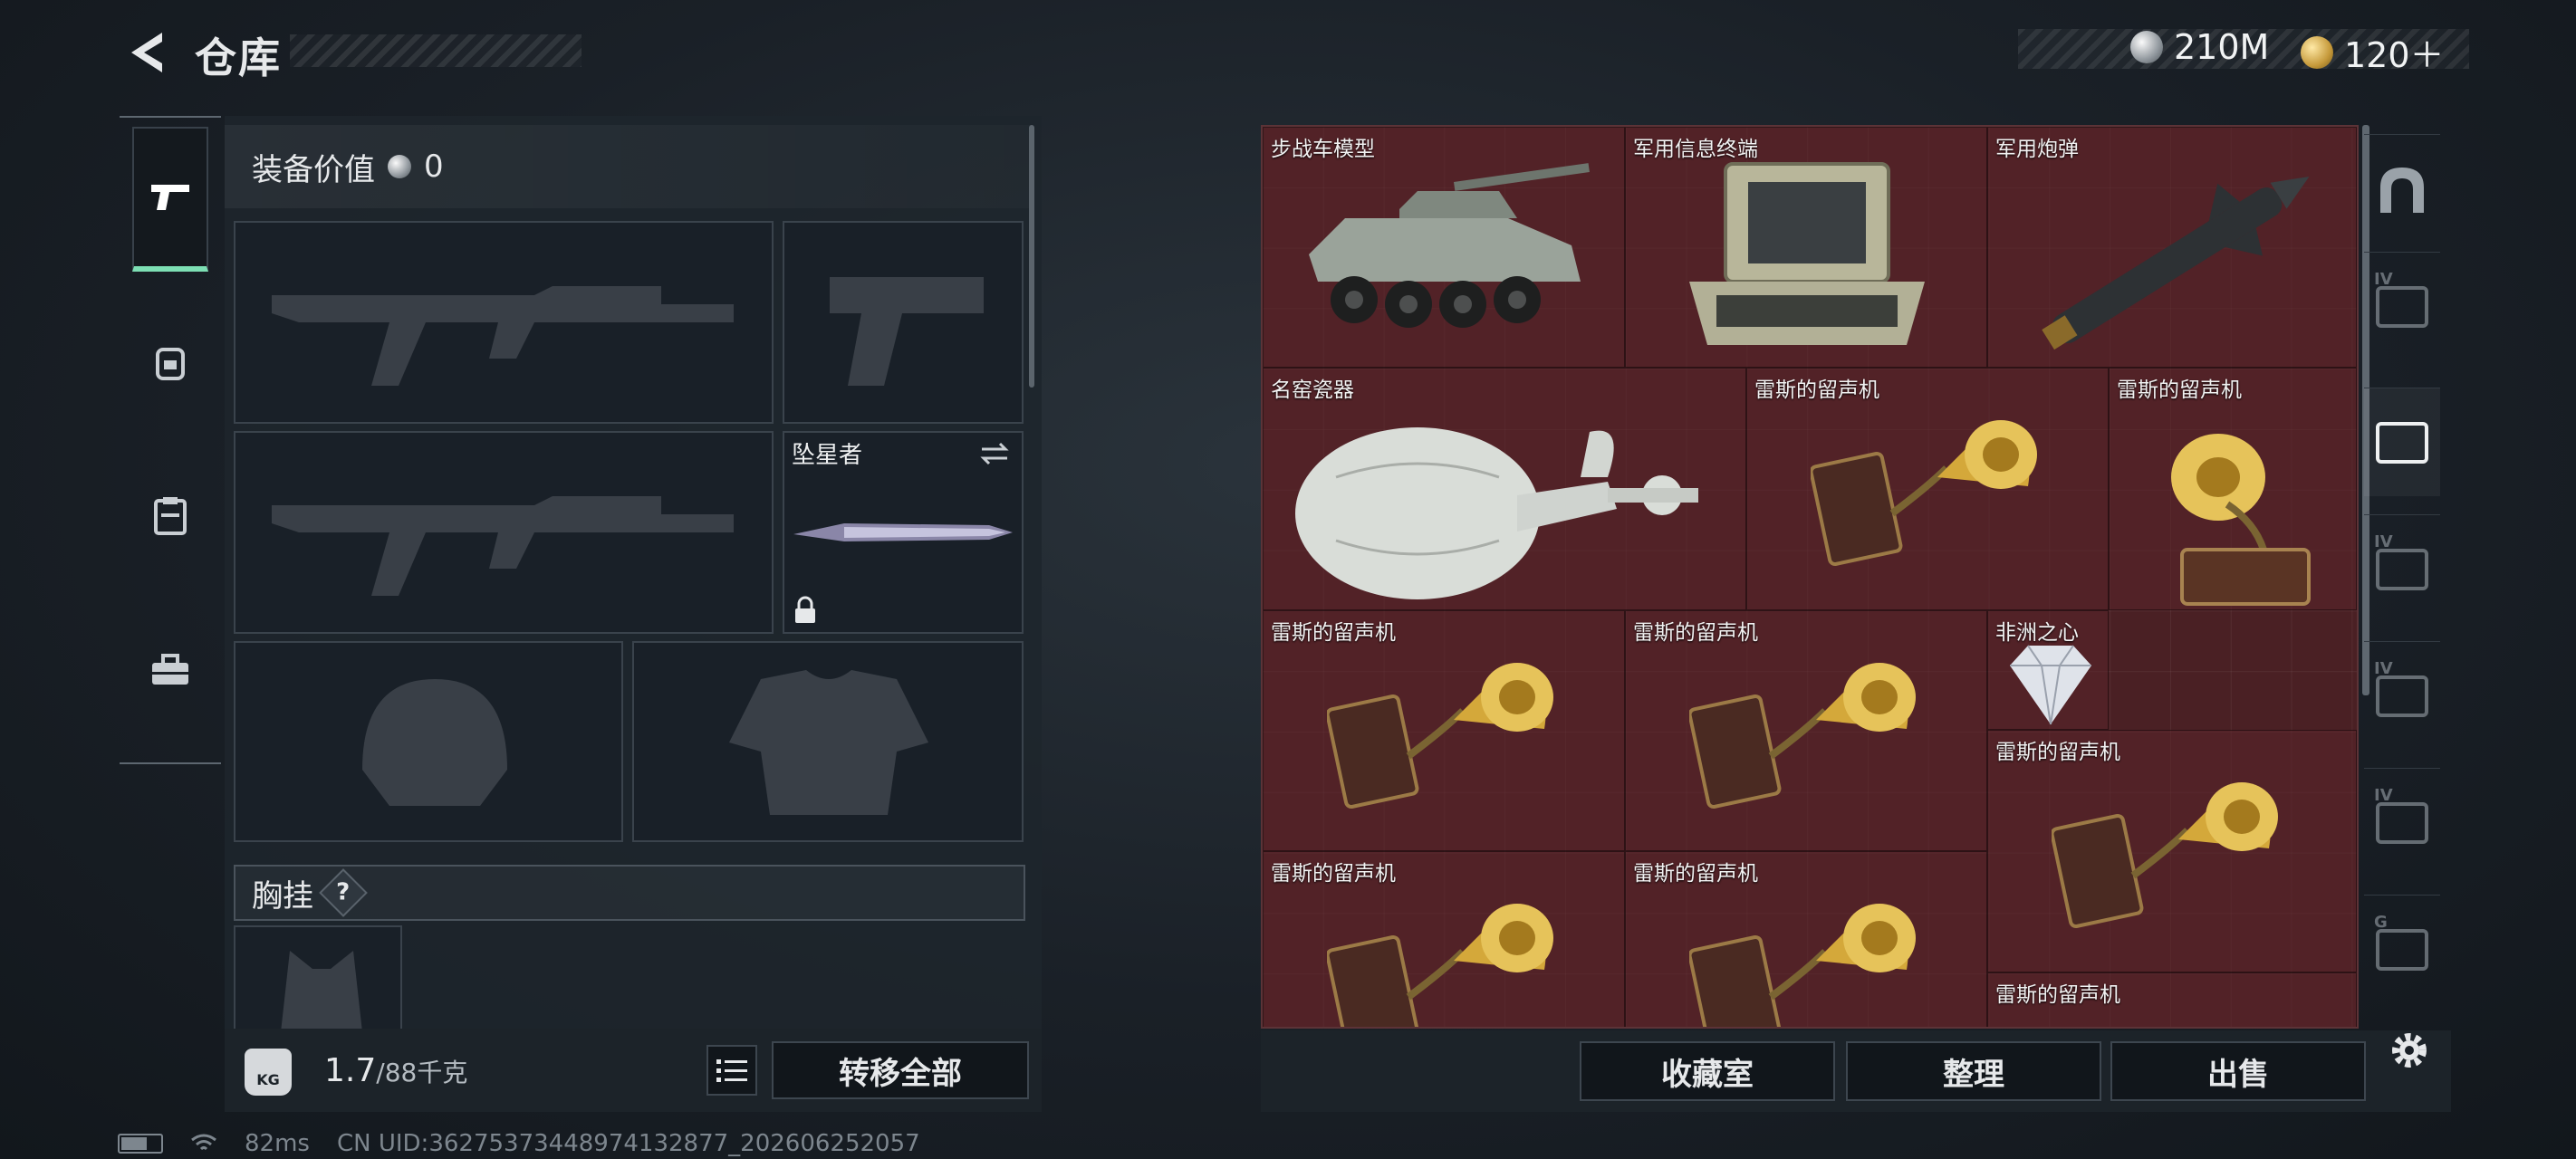 Image resolution: width=2576 pixels, height=1159 pixels. I want to click on tab-weapons, so click(170, 200).